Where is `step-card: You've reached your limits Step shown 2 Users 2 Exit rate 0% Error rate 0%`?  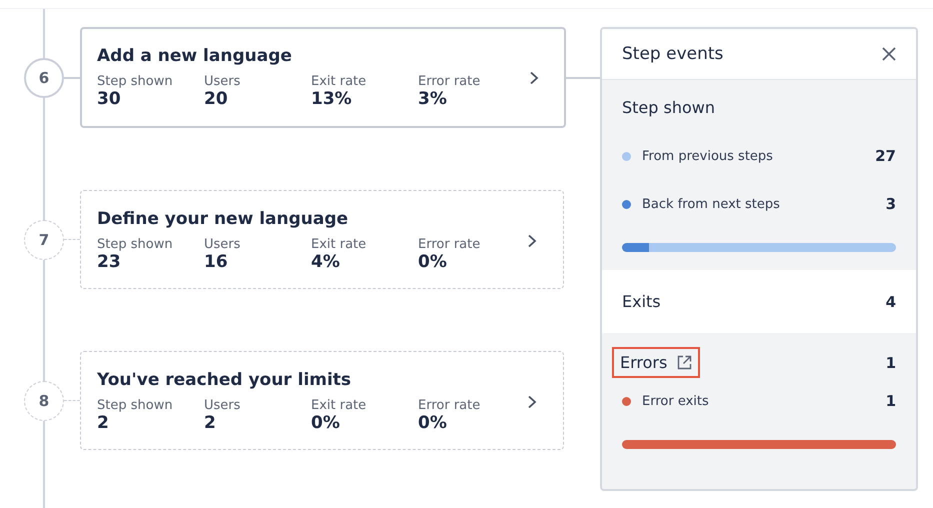 step-card: You've reached your limits Step shown 2 Users 2 Exit rate 0% Error rate 0% is located at coordinates (322, 400).